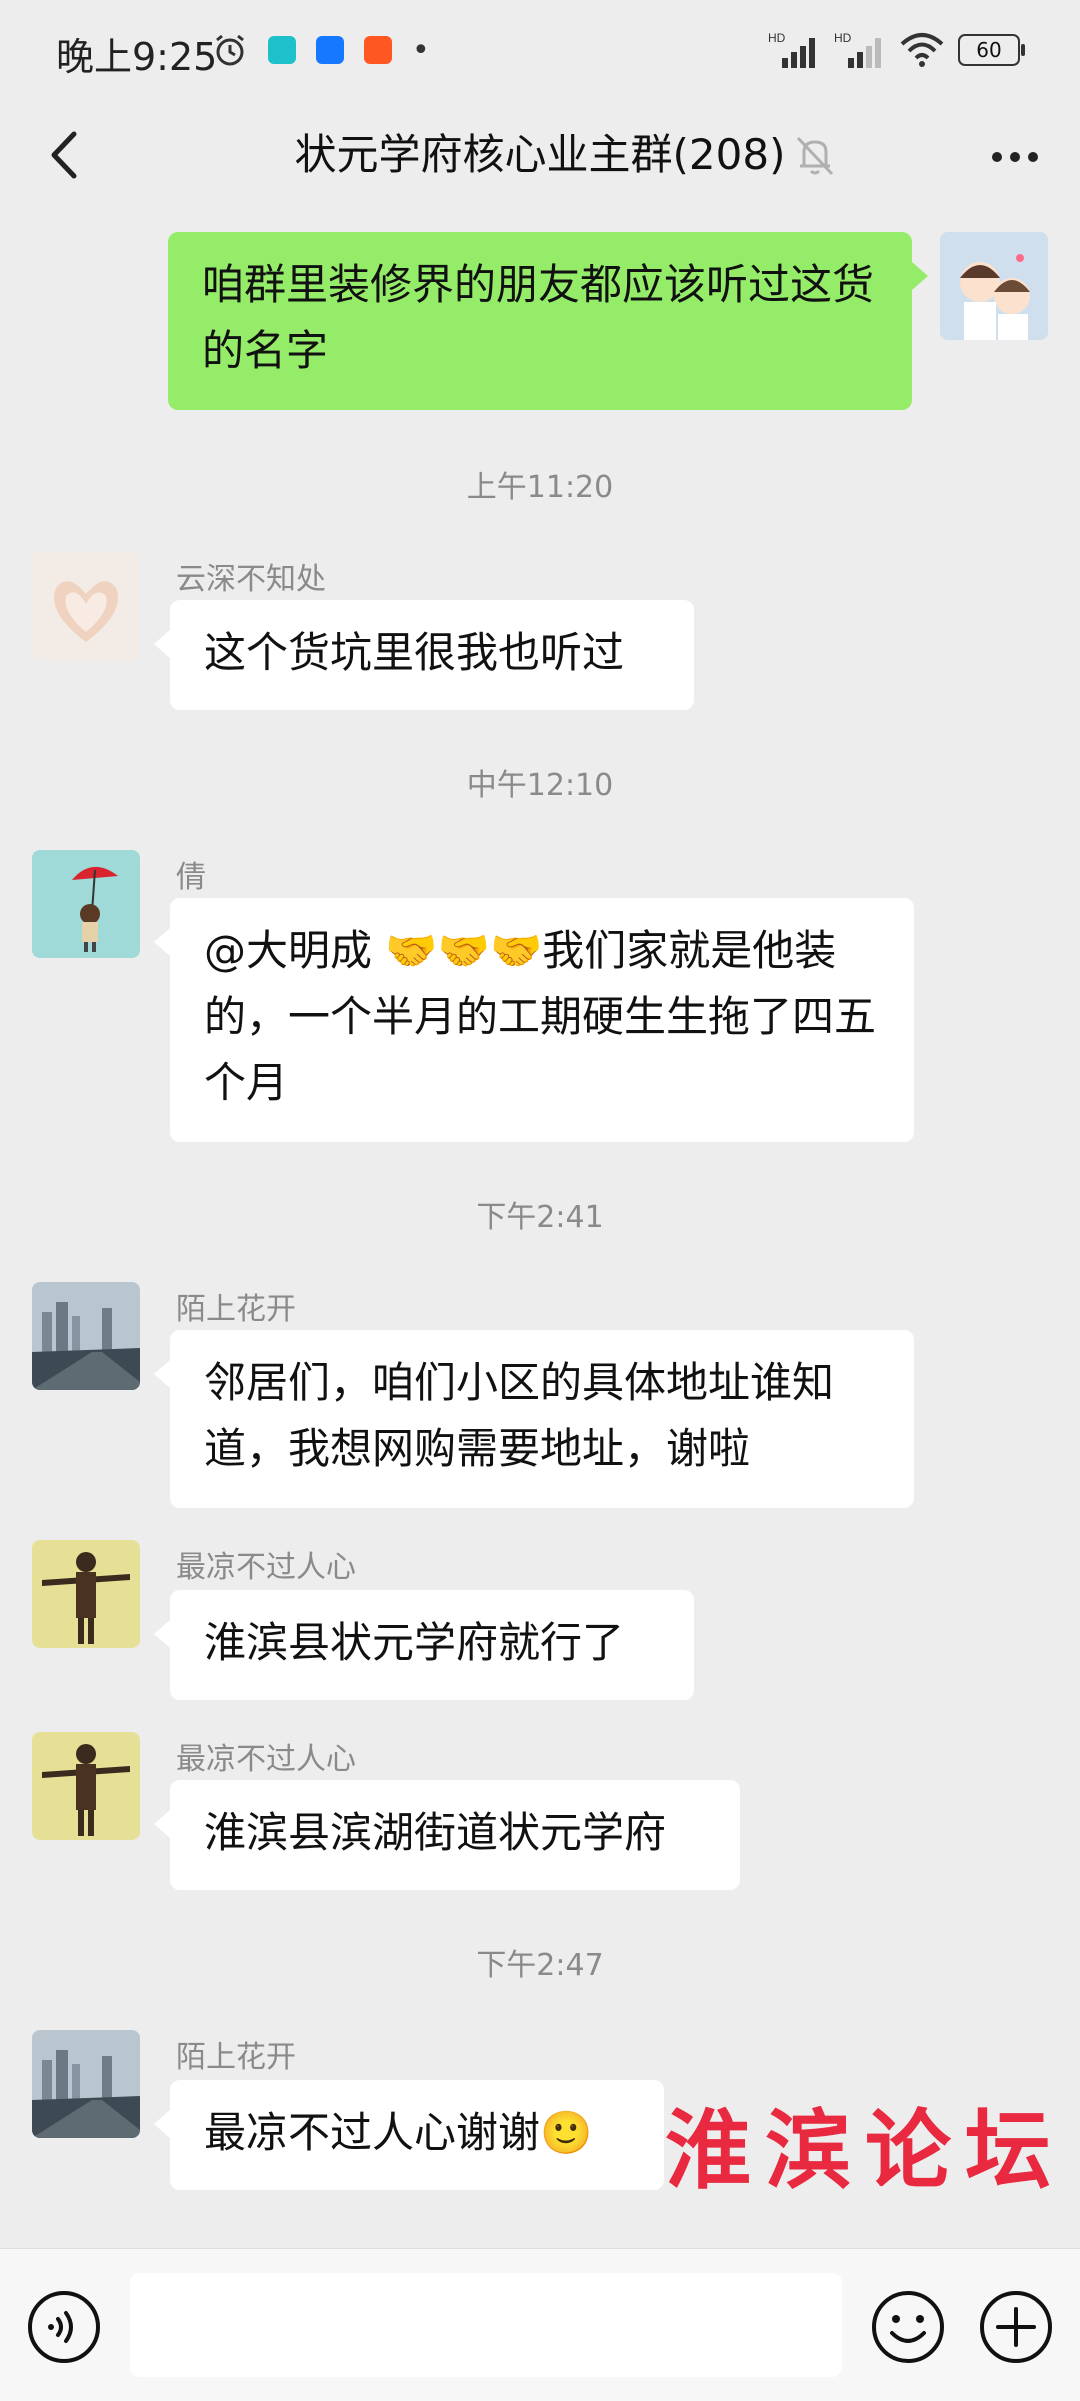 Image resolution: width=1080 pixels, height=2401 pixels. Describe the element at coordinates (843, 38) in the screenshot. I see `signal-label-2: HD` at that location.